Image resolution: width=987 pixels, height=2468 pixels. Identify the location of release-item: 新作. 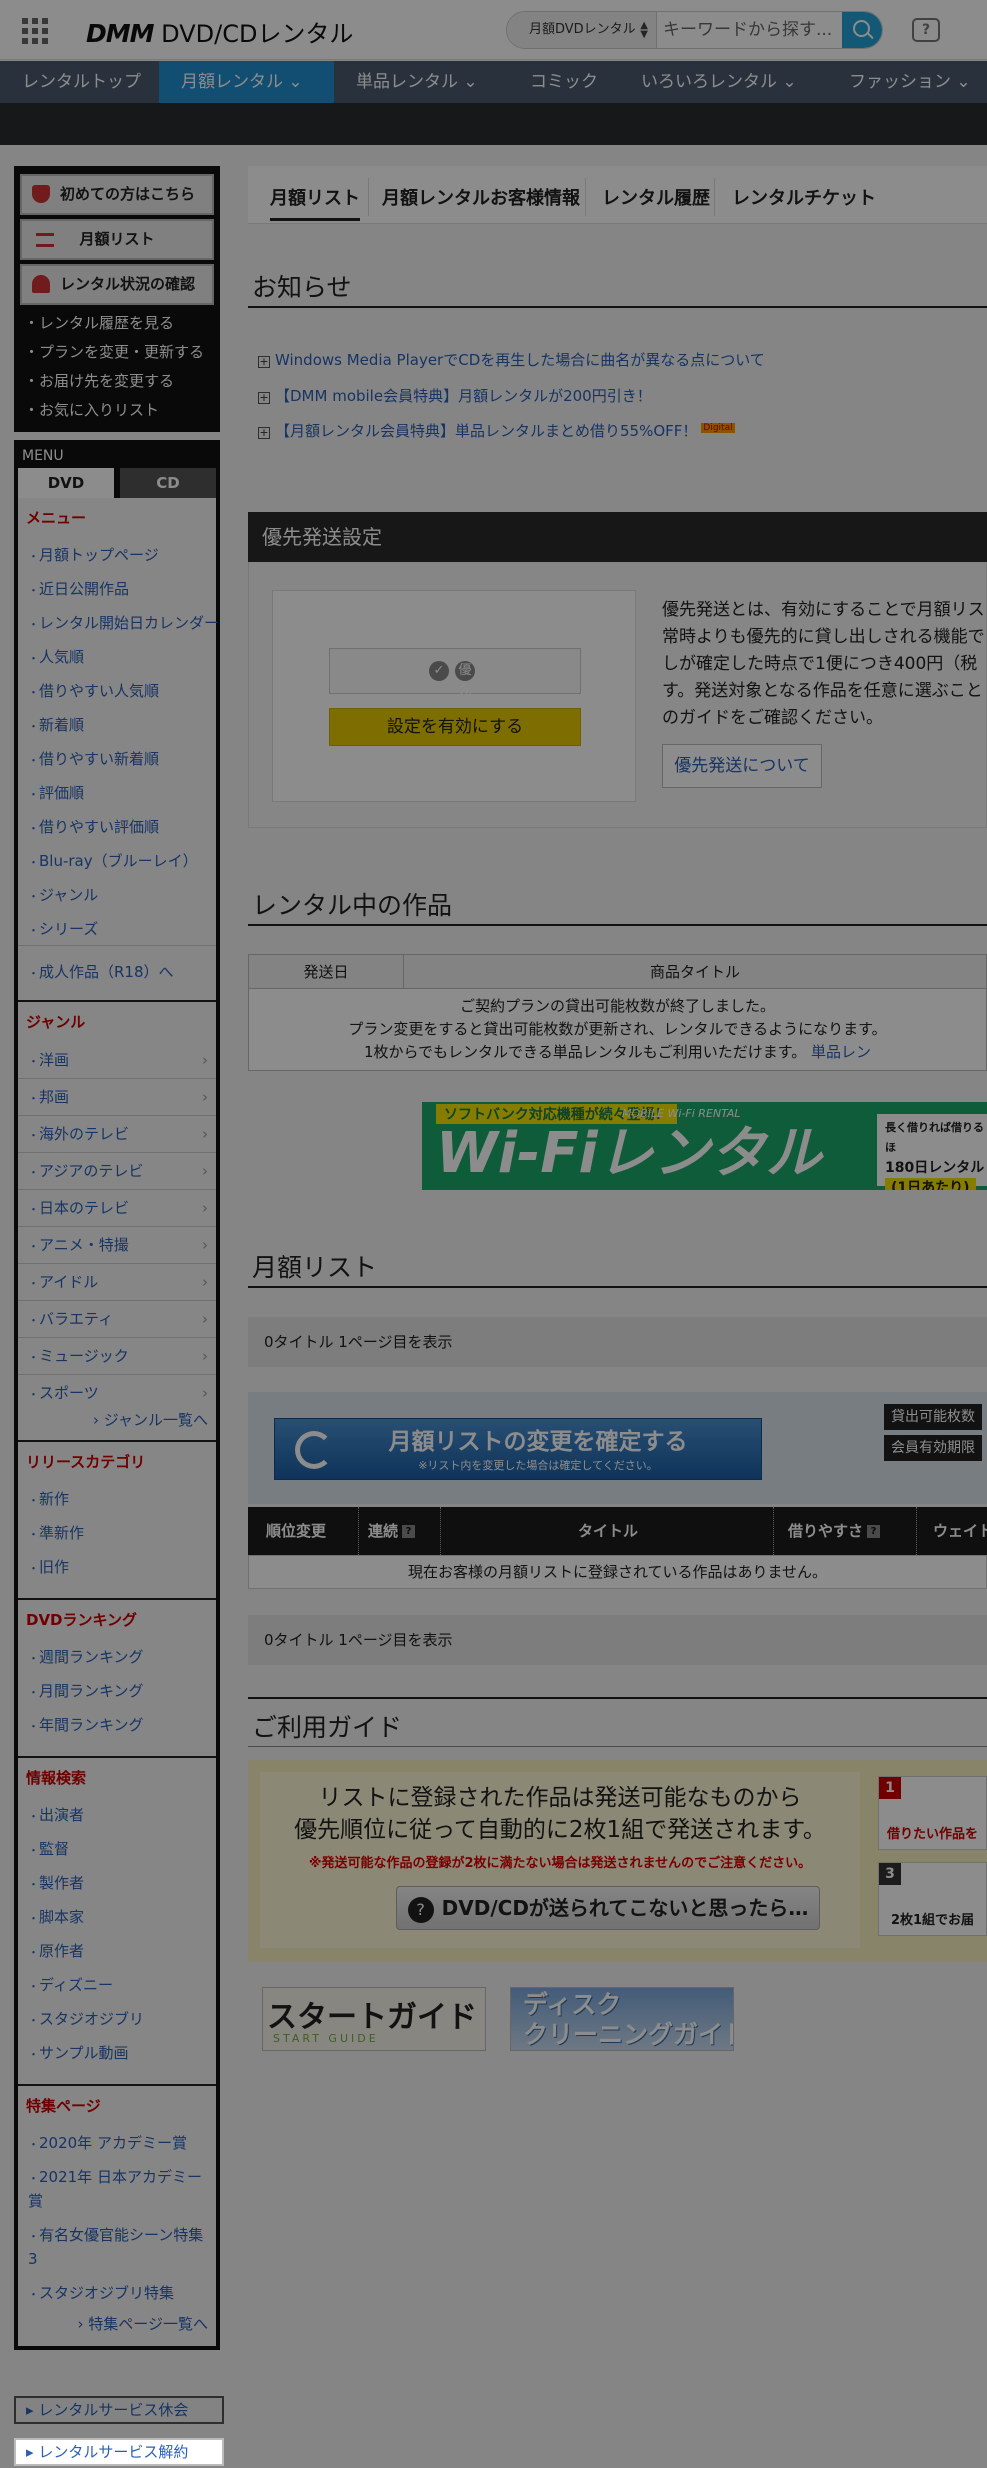
(117, 1499).